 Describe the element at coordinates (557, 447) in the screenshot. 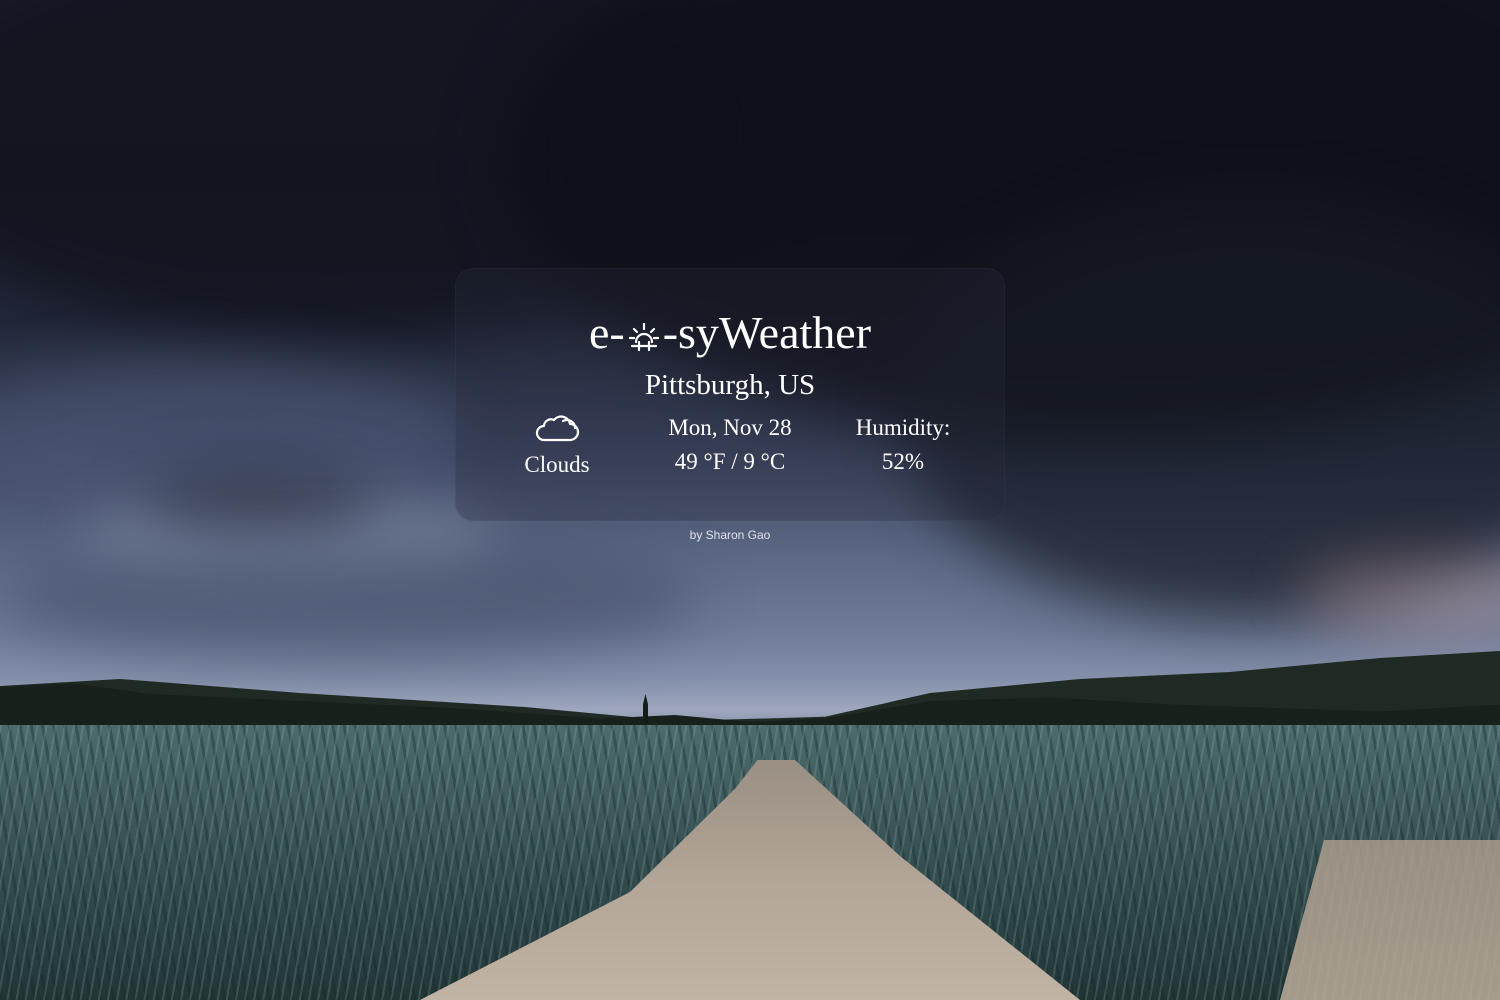

I see `condition-block: Clouds` at that location.